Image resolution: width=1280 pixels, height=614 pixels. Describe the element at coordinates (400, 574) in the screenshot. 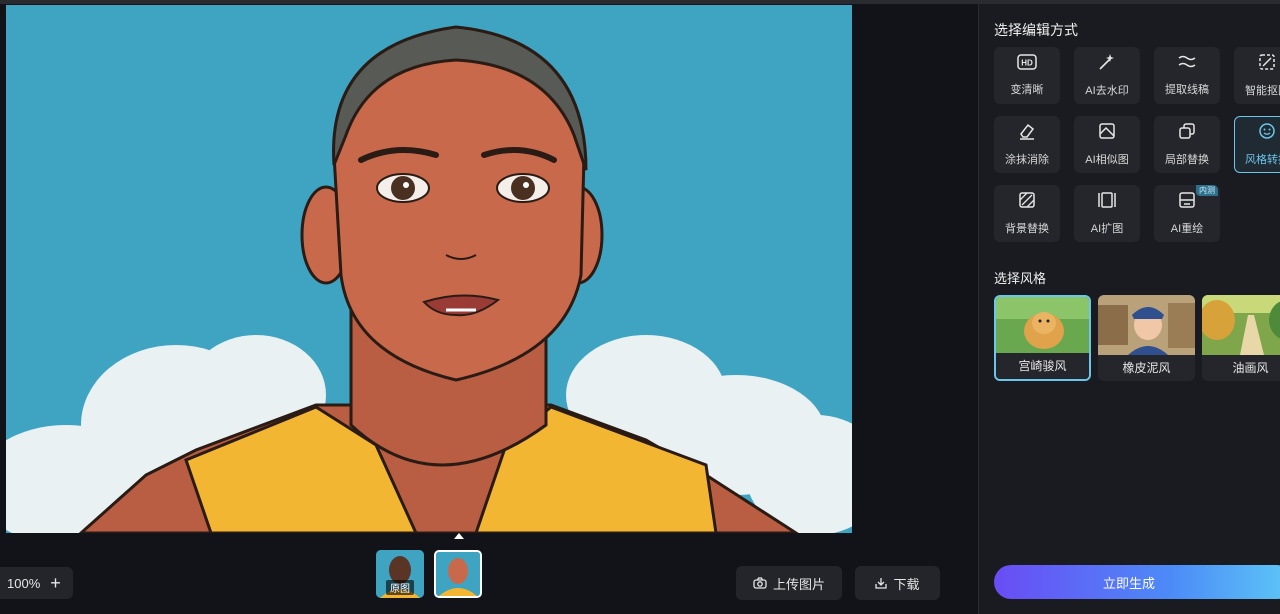

I see `thumbnail-original: 原图` at that location.